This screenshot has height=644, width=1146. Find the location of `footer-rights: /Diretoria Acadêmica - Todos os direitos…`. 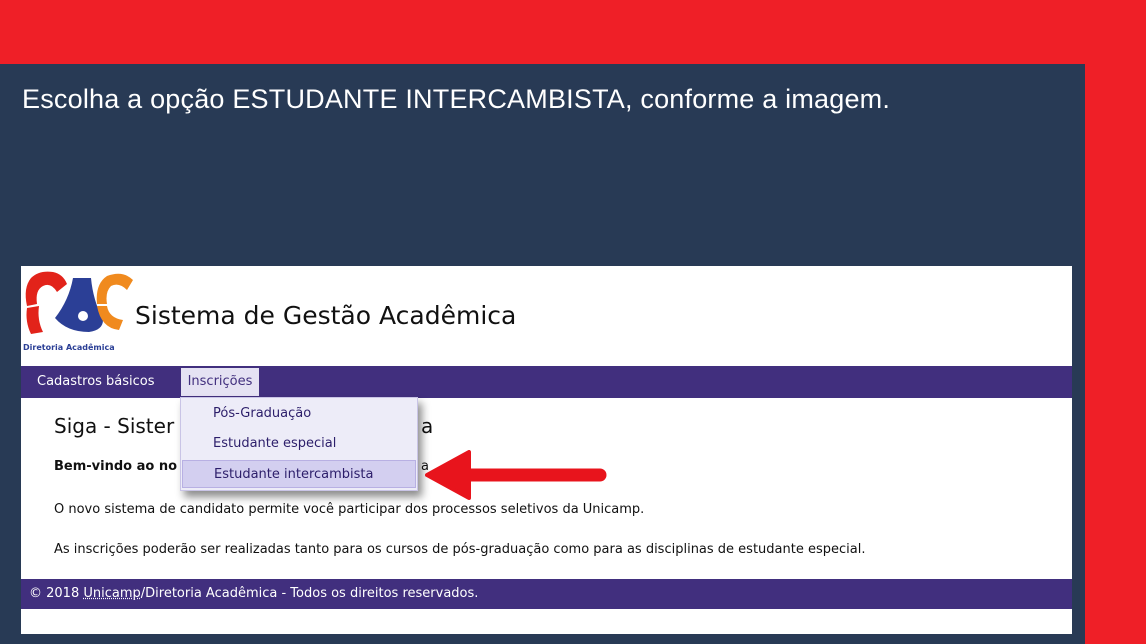

footer-rights: /Diretoria Acadêmica - Todos os direitos… is located at coordinates (309, 593).